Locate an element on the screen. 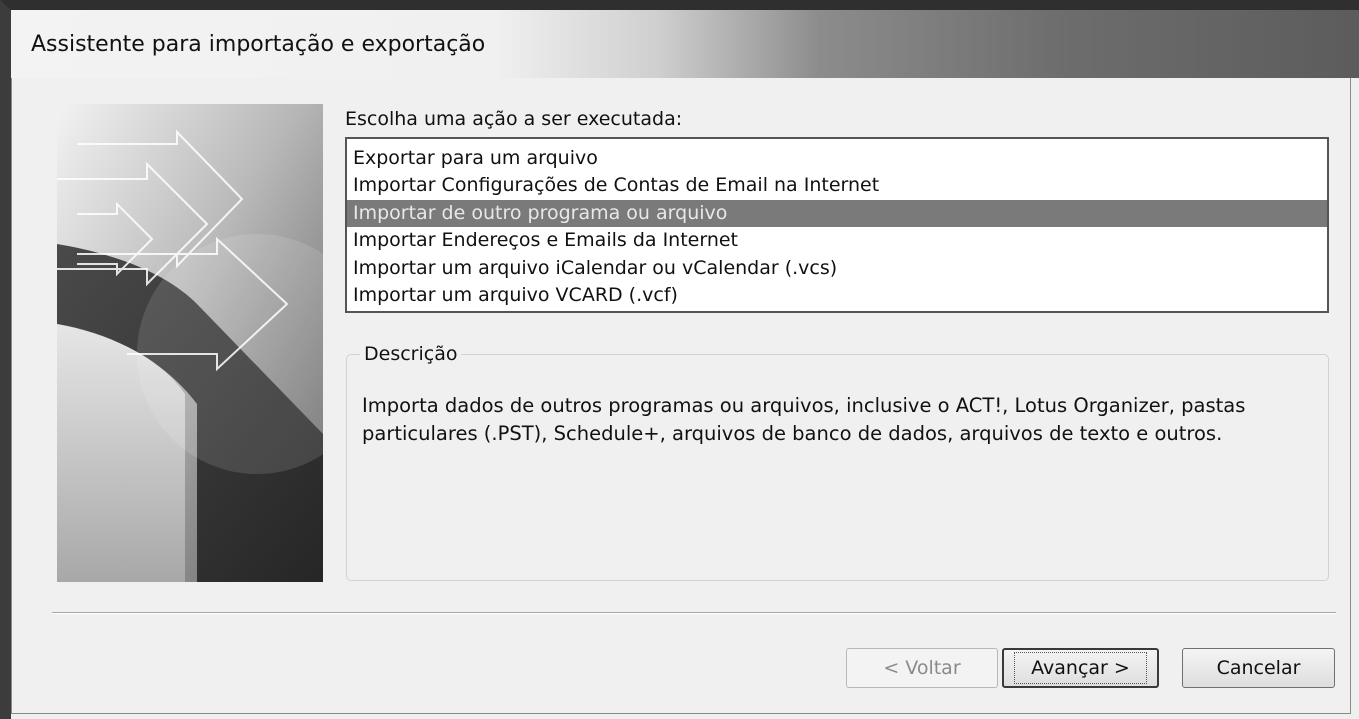 The height and width of the screenshot is (719, 1359). cancel-button: Cancelar is located at coordinates (1258, 668).